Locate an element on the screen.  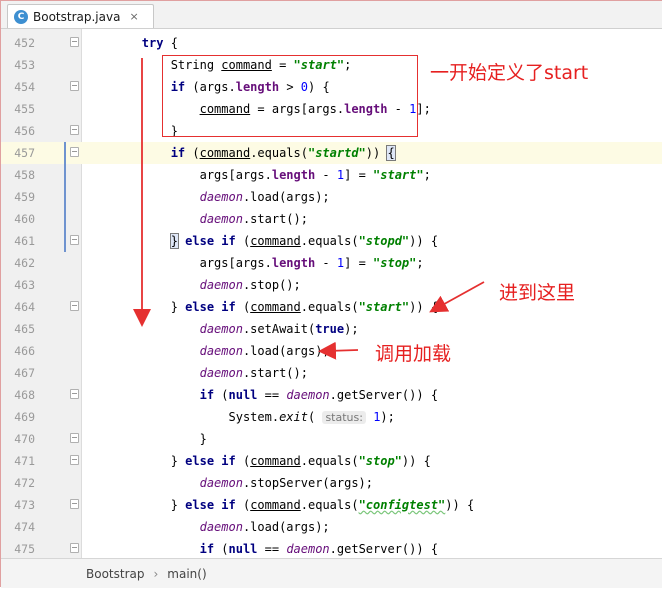
annotation-reach-here: 进到这里 is located at coordinates (537, 293).